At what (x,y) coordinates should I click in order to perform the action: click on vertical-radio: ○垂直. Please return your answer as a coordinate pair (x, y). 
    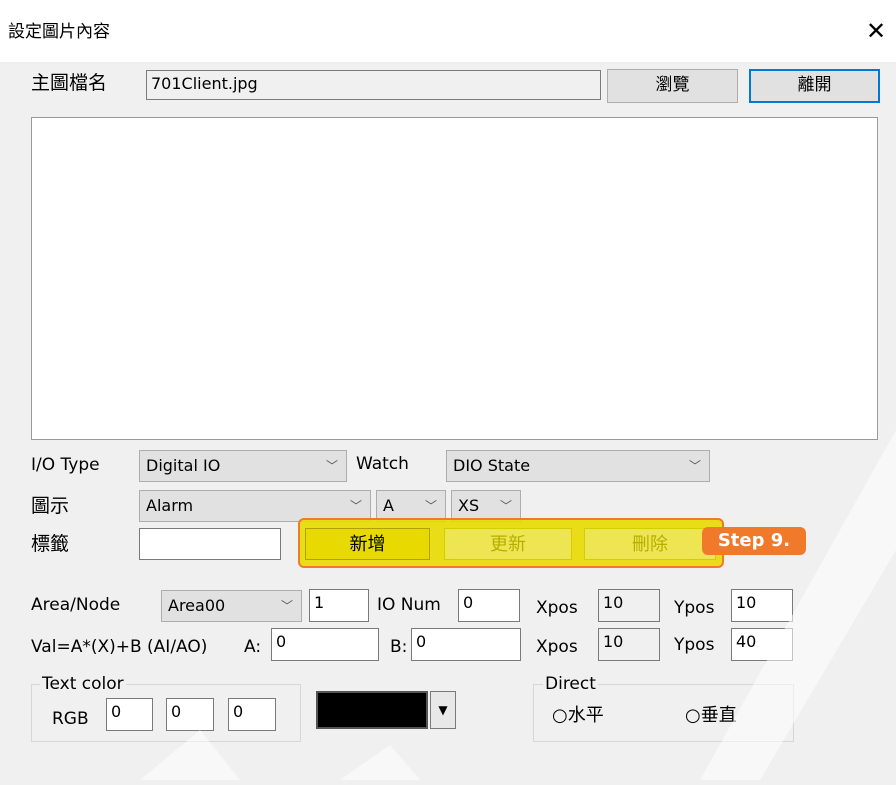
    Looking at the image, I should click on (711, 716).